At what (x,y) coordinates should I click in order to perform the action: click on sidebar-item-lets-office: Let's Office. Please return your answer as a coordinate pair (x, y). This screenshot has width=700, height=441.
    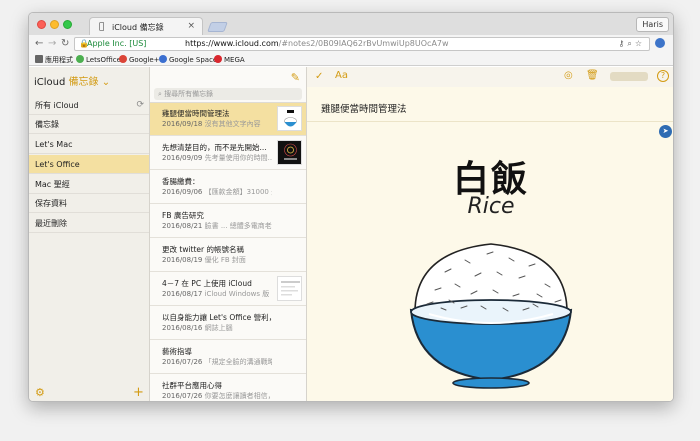
    Looking at the image, I should click on (89, 164).